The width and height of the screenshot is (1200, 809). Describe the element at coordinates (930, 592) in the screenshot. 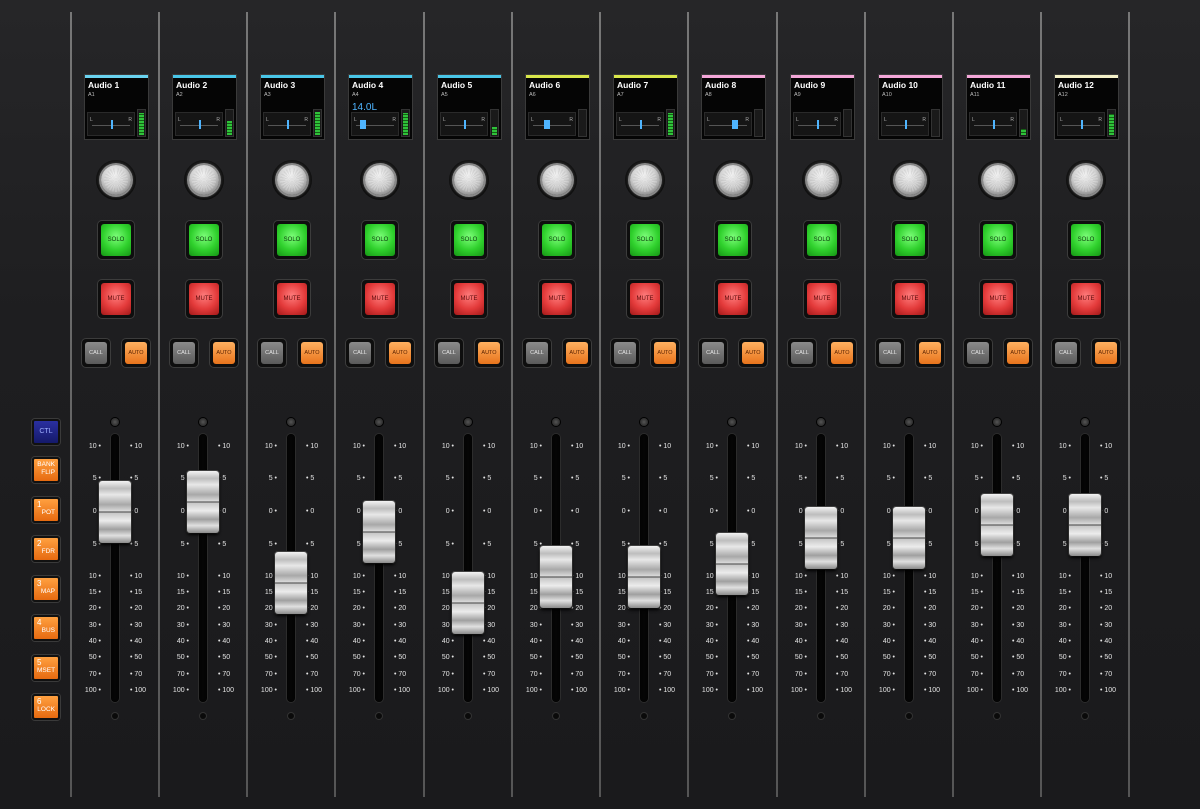

I see `fader-scale-tick: • 15` at that location.